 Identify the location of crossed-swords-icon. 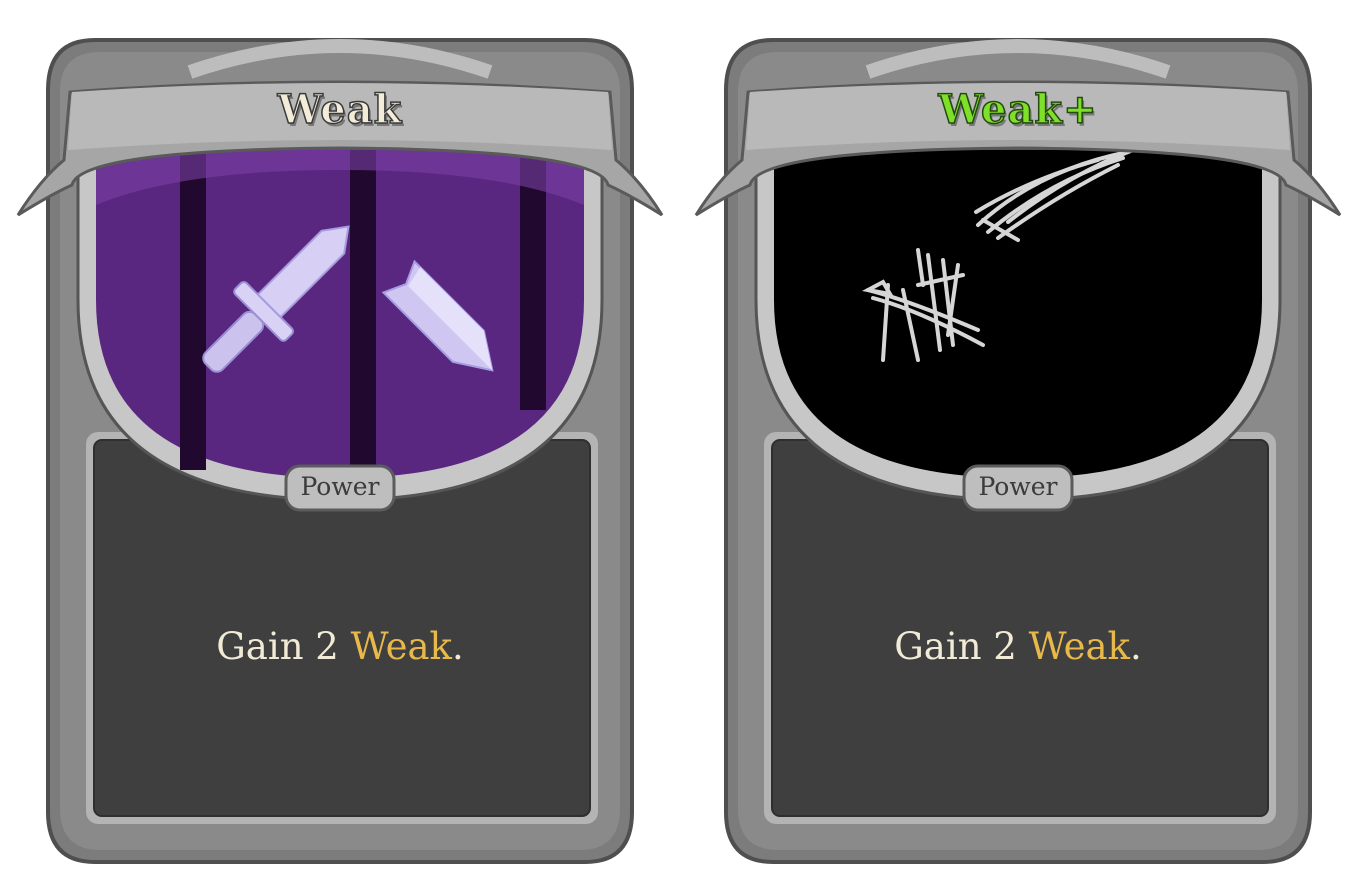
(340, 314).